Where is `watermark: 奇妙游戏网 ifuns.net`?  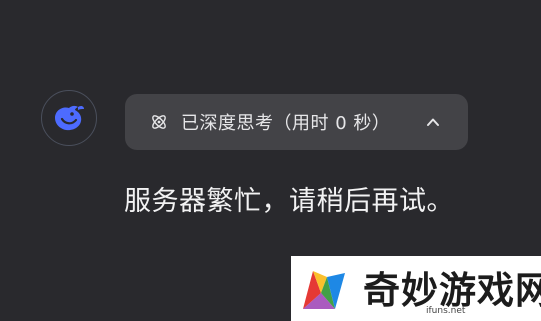 watermark: 奇妙游戏网 ifuns.net is located at coordinates (416, 288).